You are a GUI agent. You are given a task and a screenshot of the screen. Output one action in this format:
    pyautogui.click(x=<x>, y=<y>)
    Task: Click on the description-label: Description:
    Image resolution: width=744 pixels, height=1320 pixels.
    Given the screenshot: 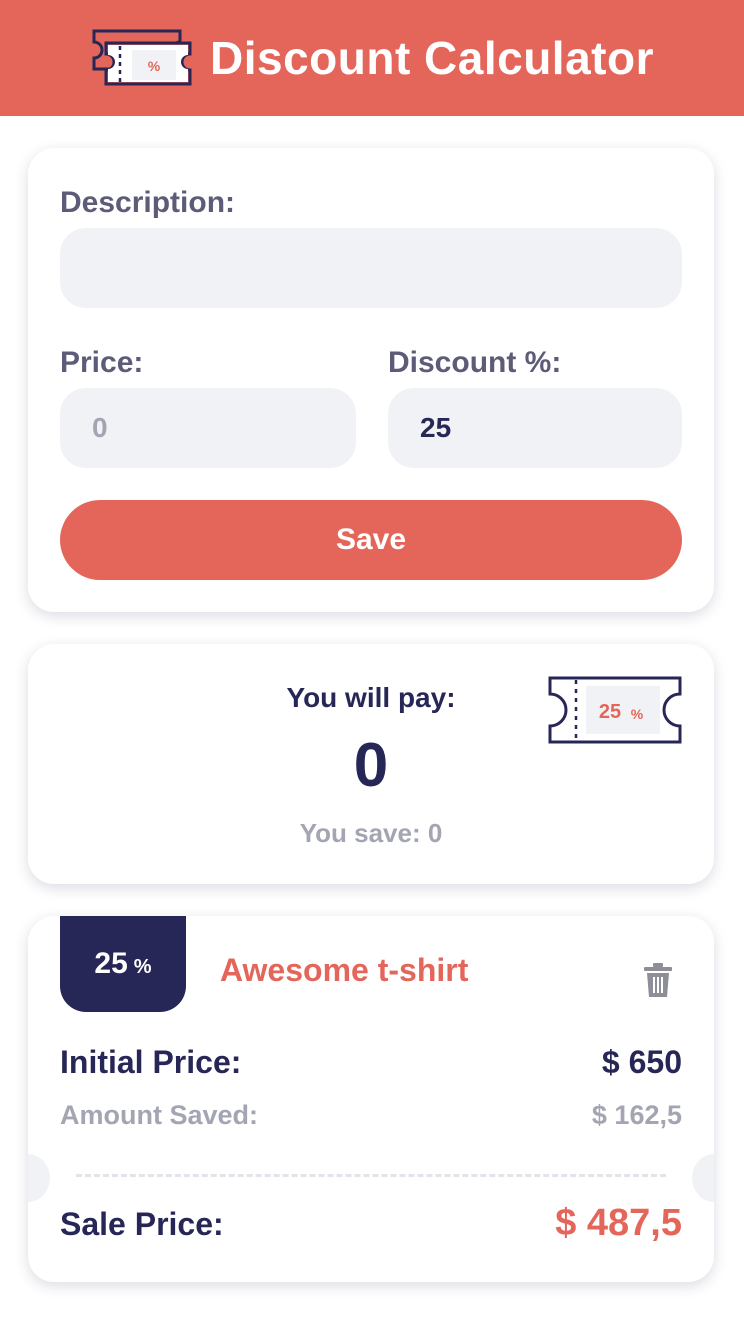 What is the action you would take?
    pyautogui.click(x=148, y=202)
    